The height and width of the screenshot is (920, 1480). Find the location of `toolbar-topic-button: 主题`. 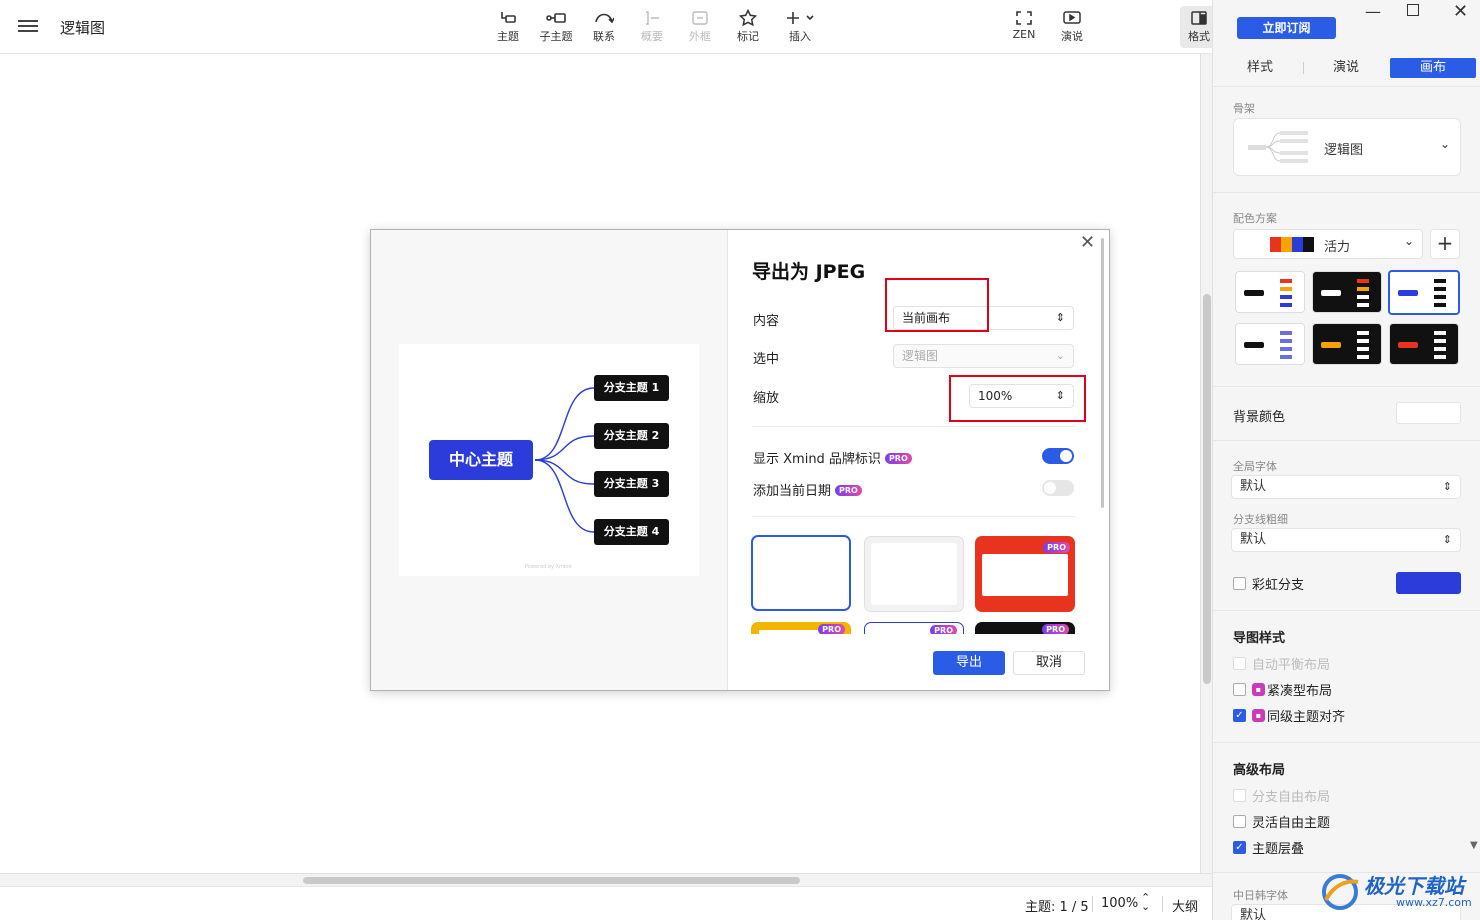

toolbar-topic-button: 主题 is located at coordinates (508, 26).